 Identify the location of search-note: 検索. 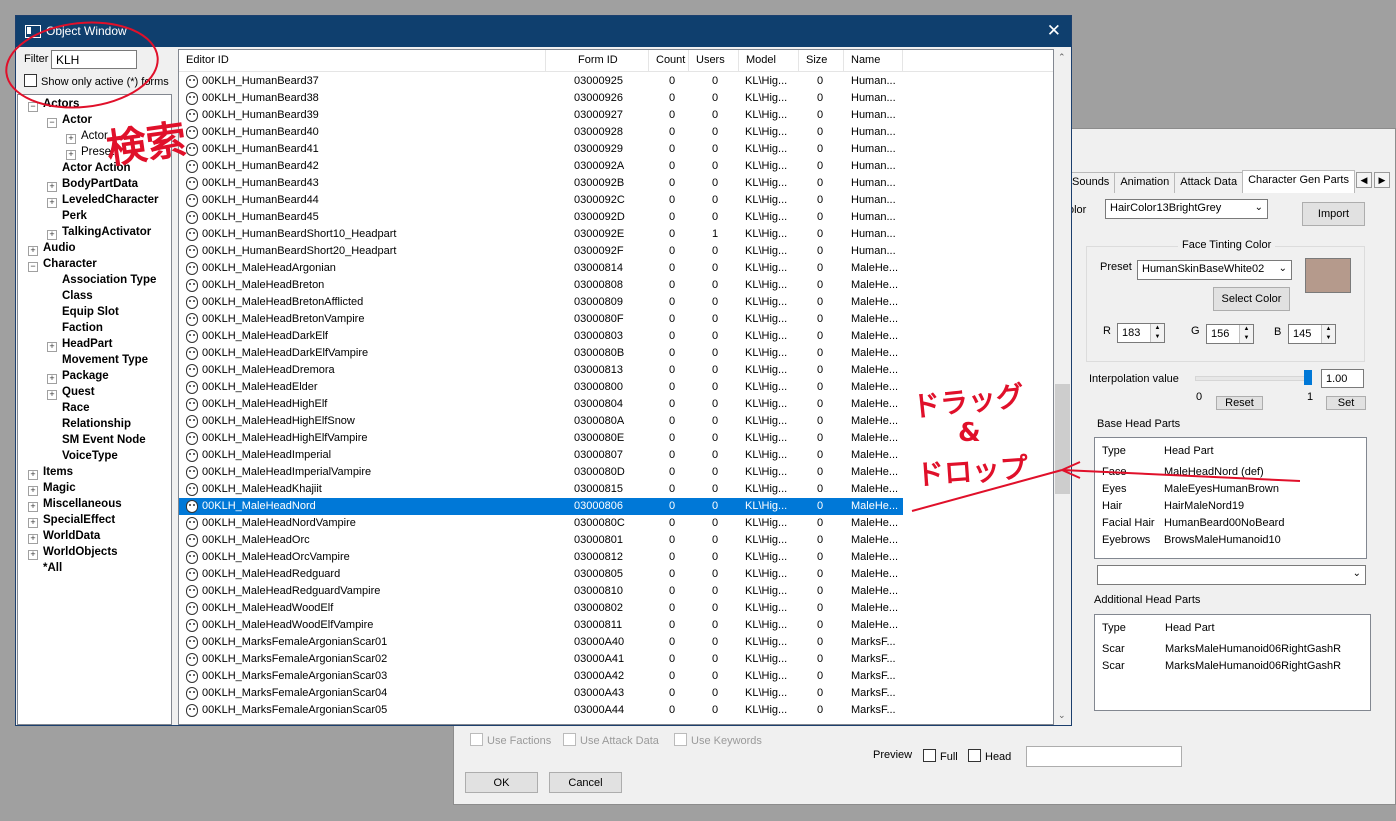
(146, 145).